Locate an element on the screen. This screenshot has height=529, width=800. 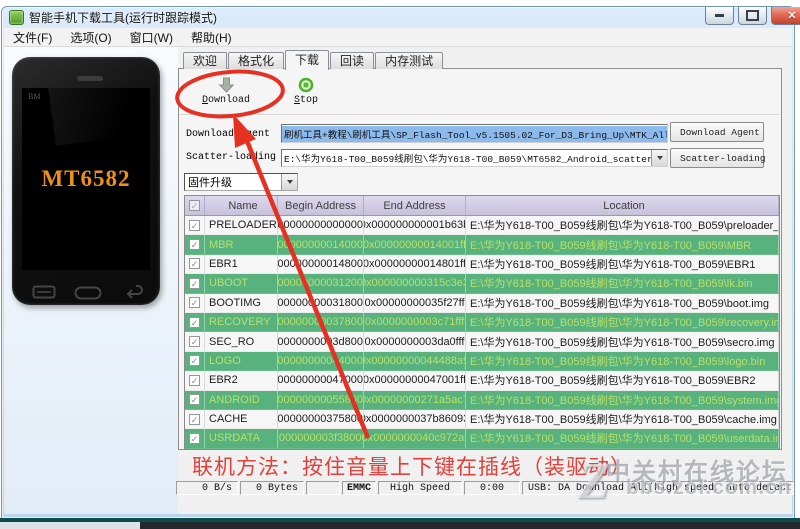
close-icon: ✕ is located at coordinates (792, 15).